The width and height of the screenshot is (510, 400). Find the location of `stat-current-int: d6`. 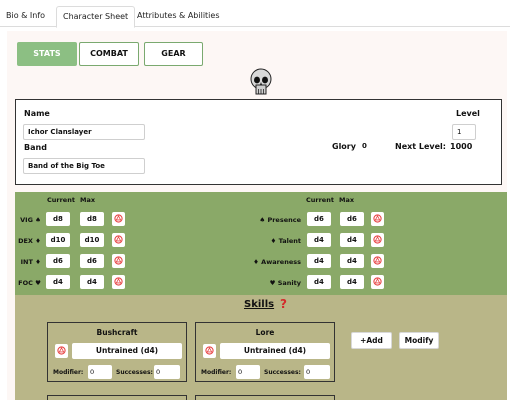

stat-current-int: d6 is located at coordinates (58, 261).